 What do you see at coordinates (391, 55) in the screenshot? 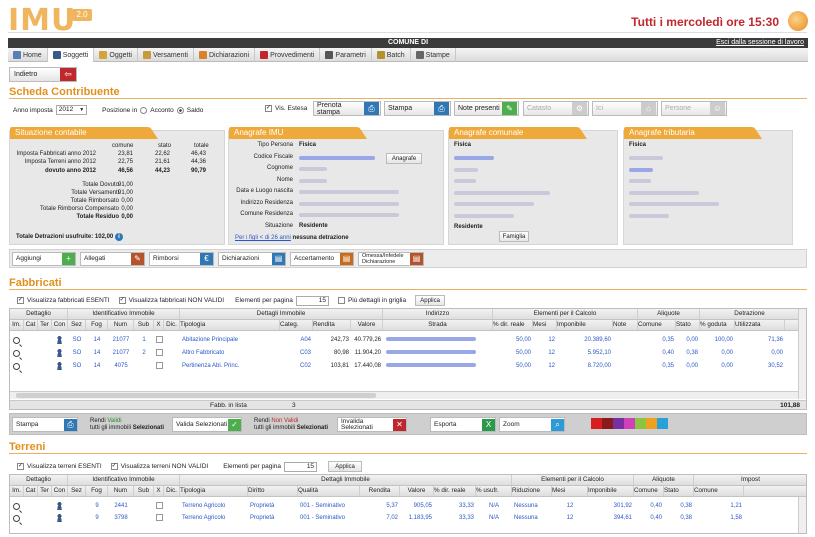
I see `nav-tab-7: Batch` at bounding box center [391, 55].